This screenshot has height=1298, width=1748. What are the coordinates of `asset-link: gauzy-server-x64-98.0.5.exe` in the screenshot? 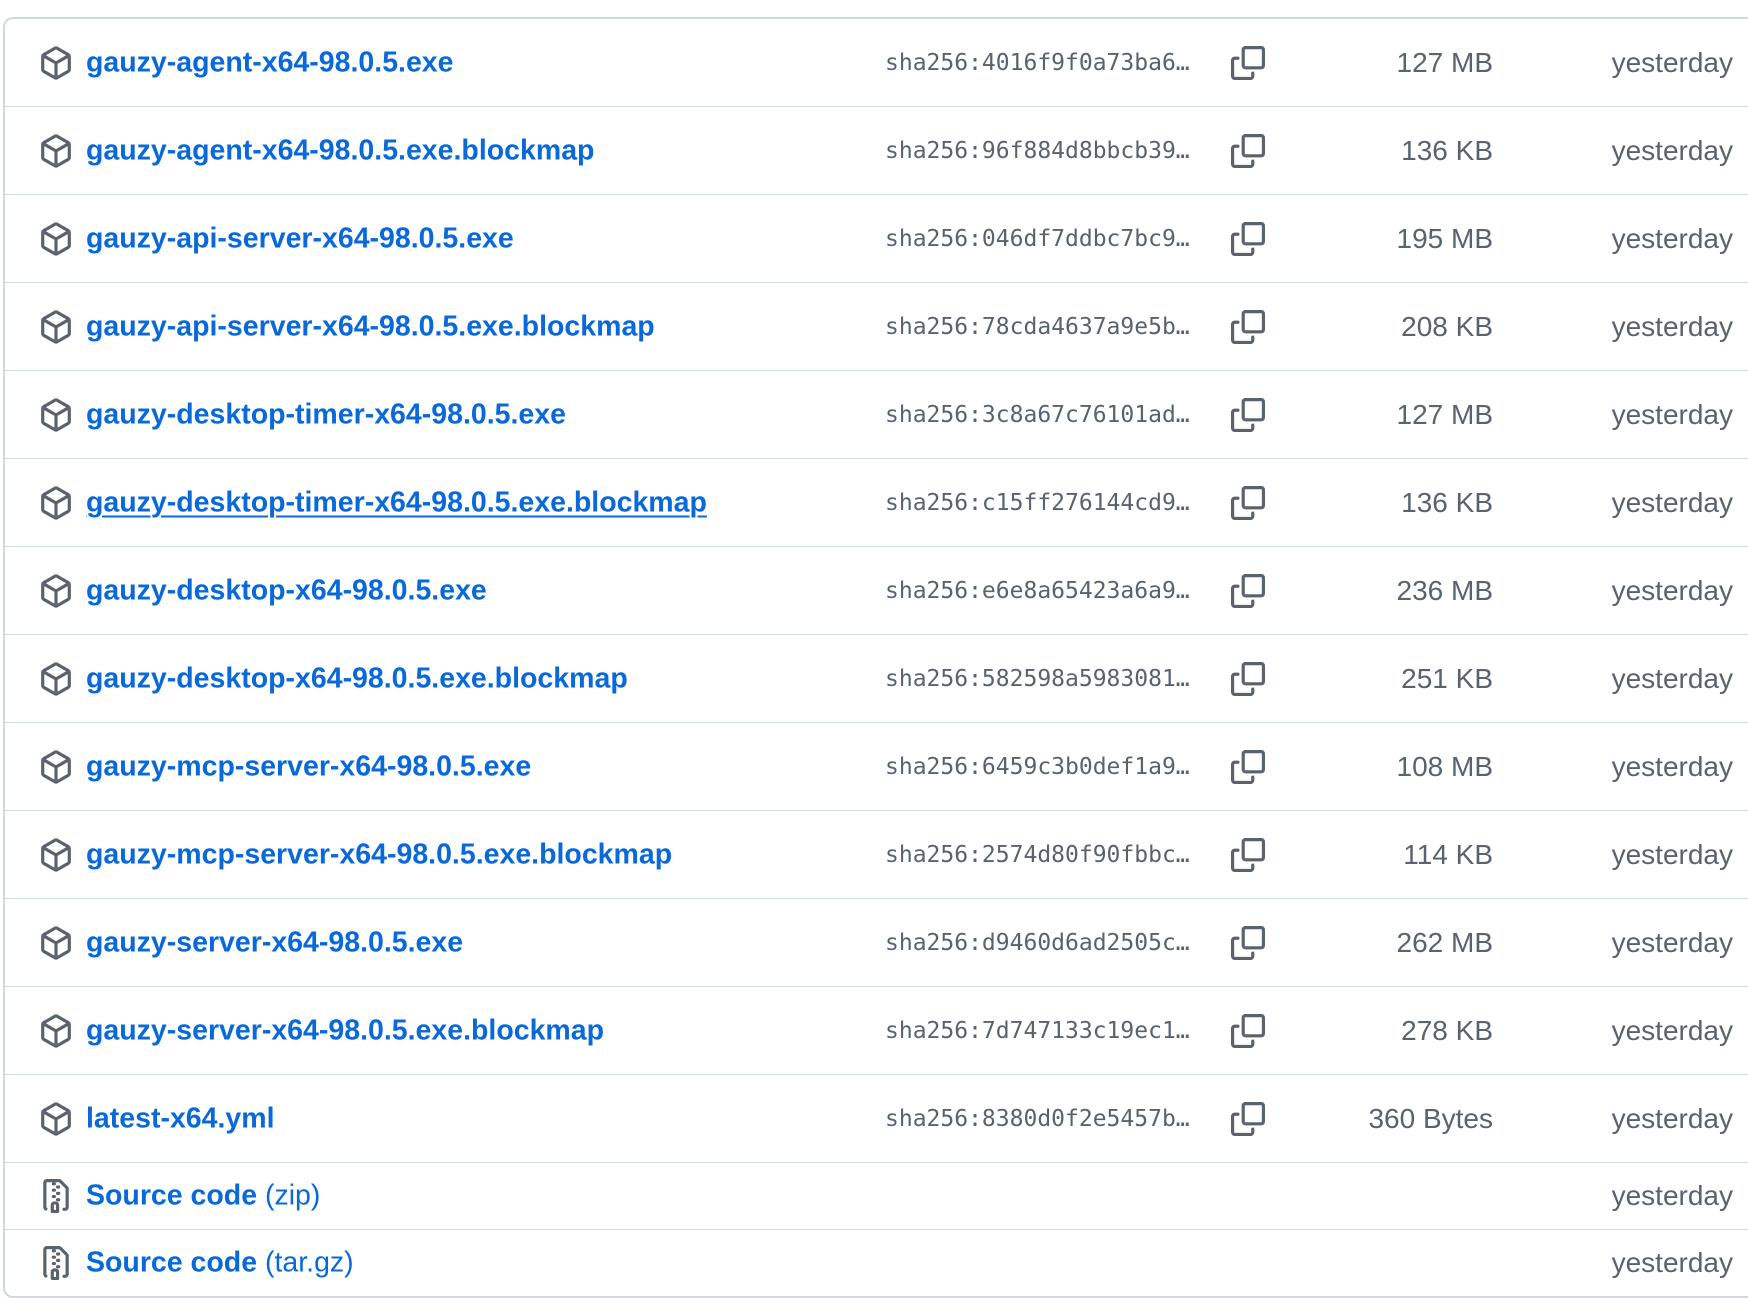 It's located at (274, 942).